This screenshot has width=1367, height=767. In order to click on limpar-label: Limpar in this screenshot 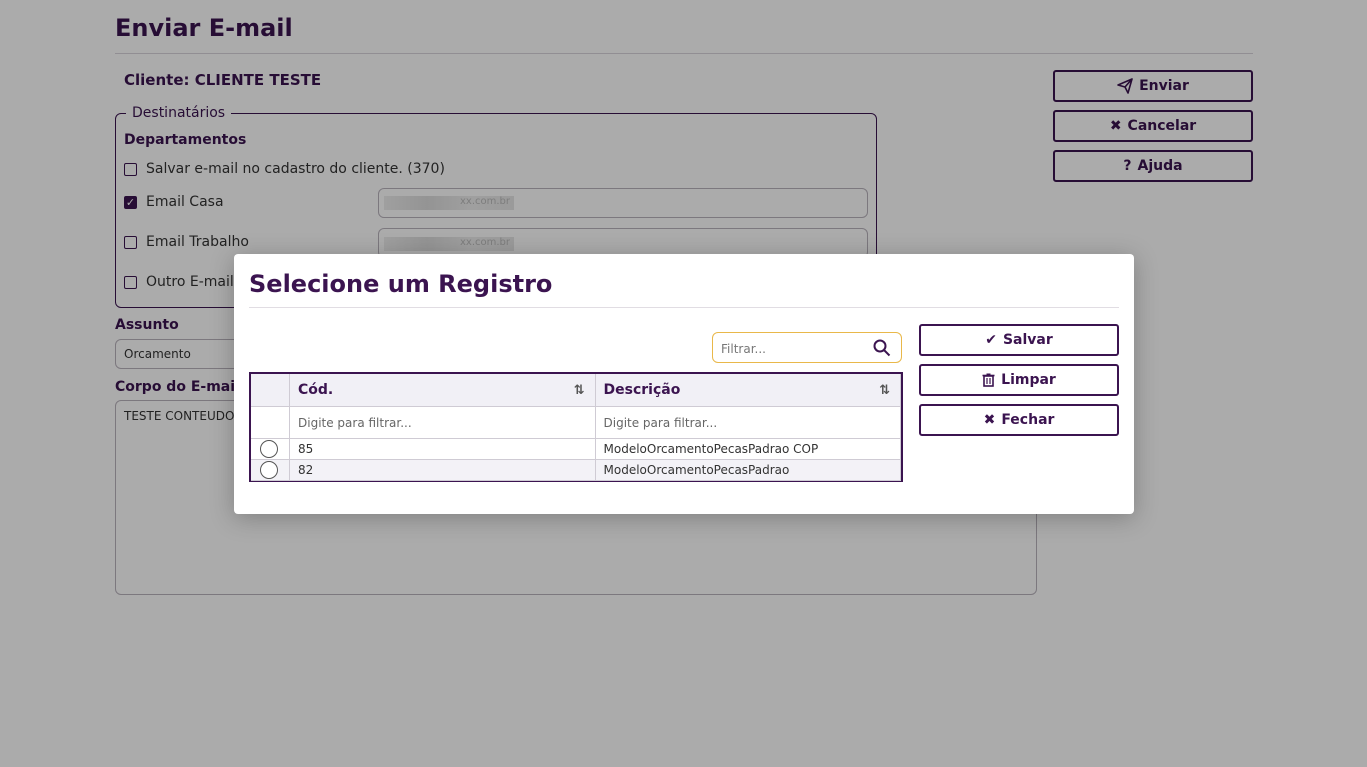, I will do `click(1028, 380)`.